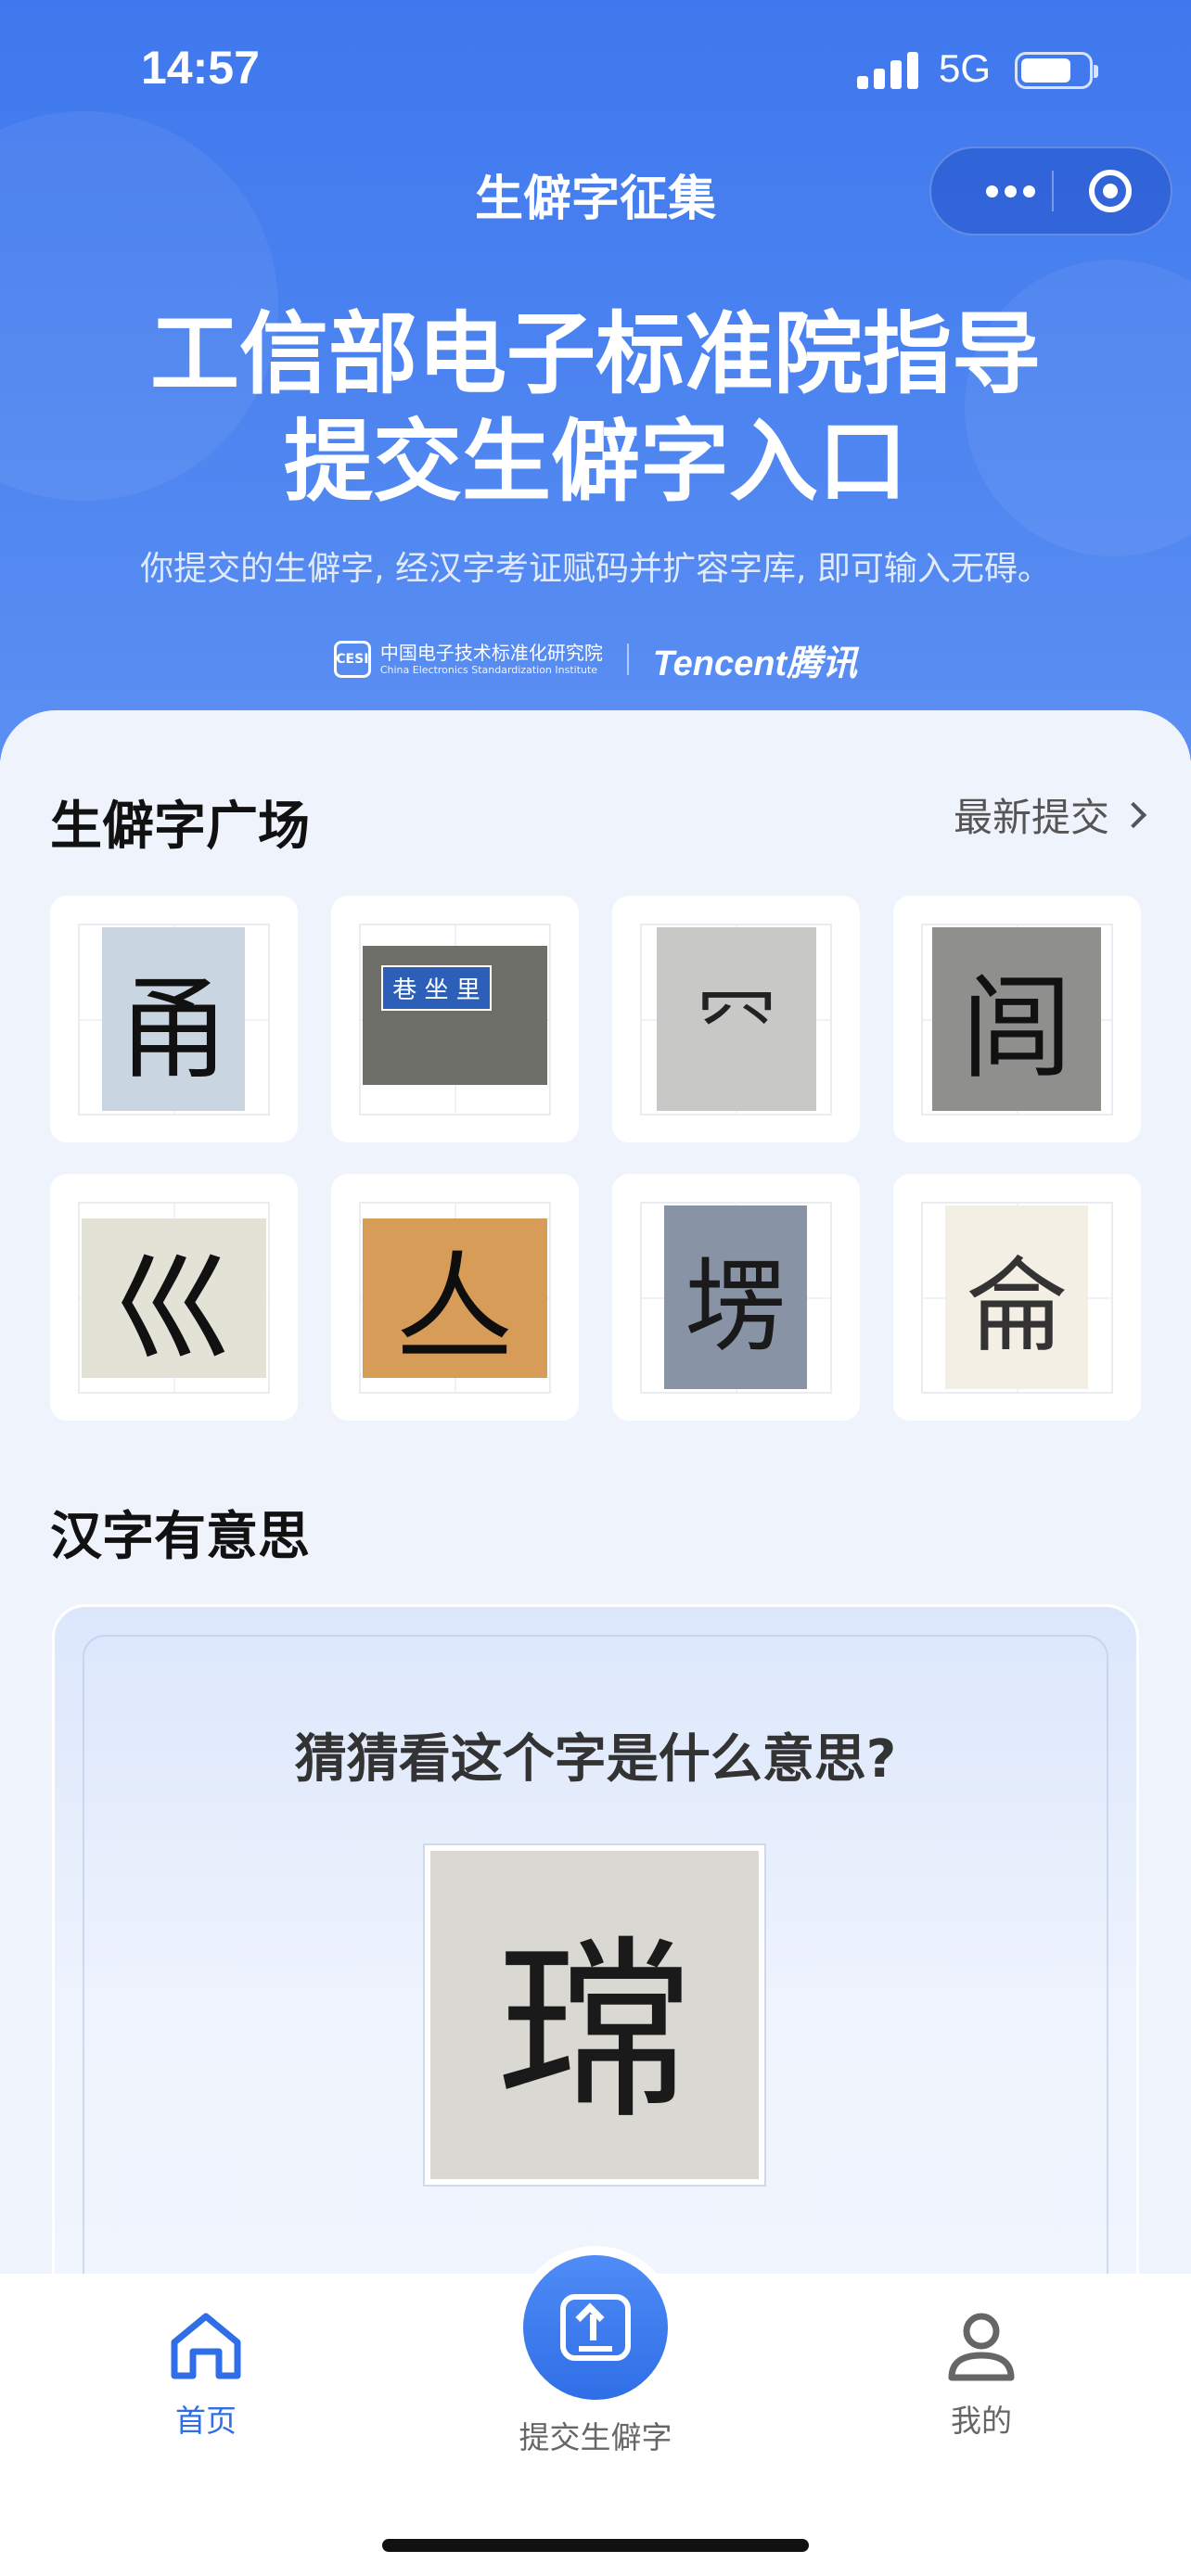 Image resolution: width=1191 pixels, height=2576 pixels. Describe the element at coordinates (180, 1537) in the screenshot. I see `section-title-fun: 汉字有意思` at that location.